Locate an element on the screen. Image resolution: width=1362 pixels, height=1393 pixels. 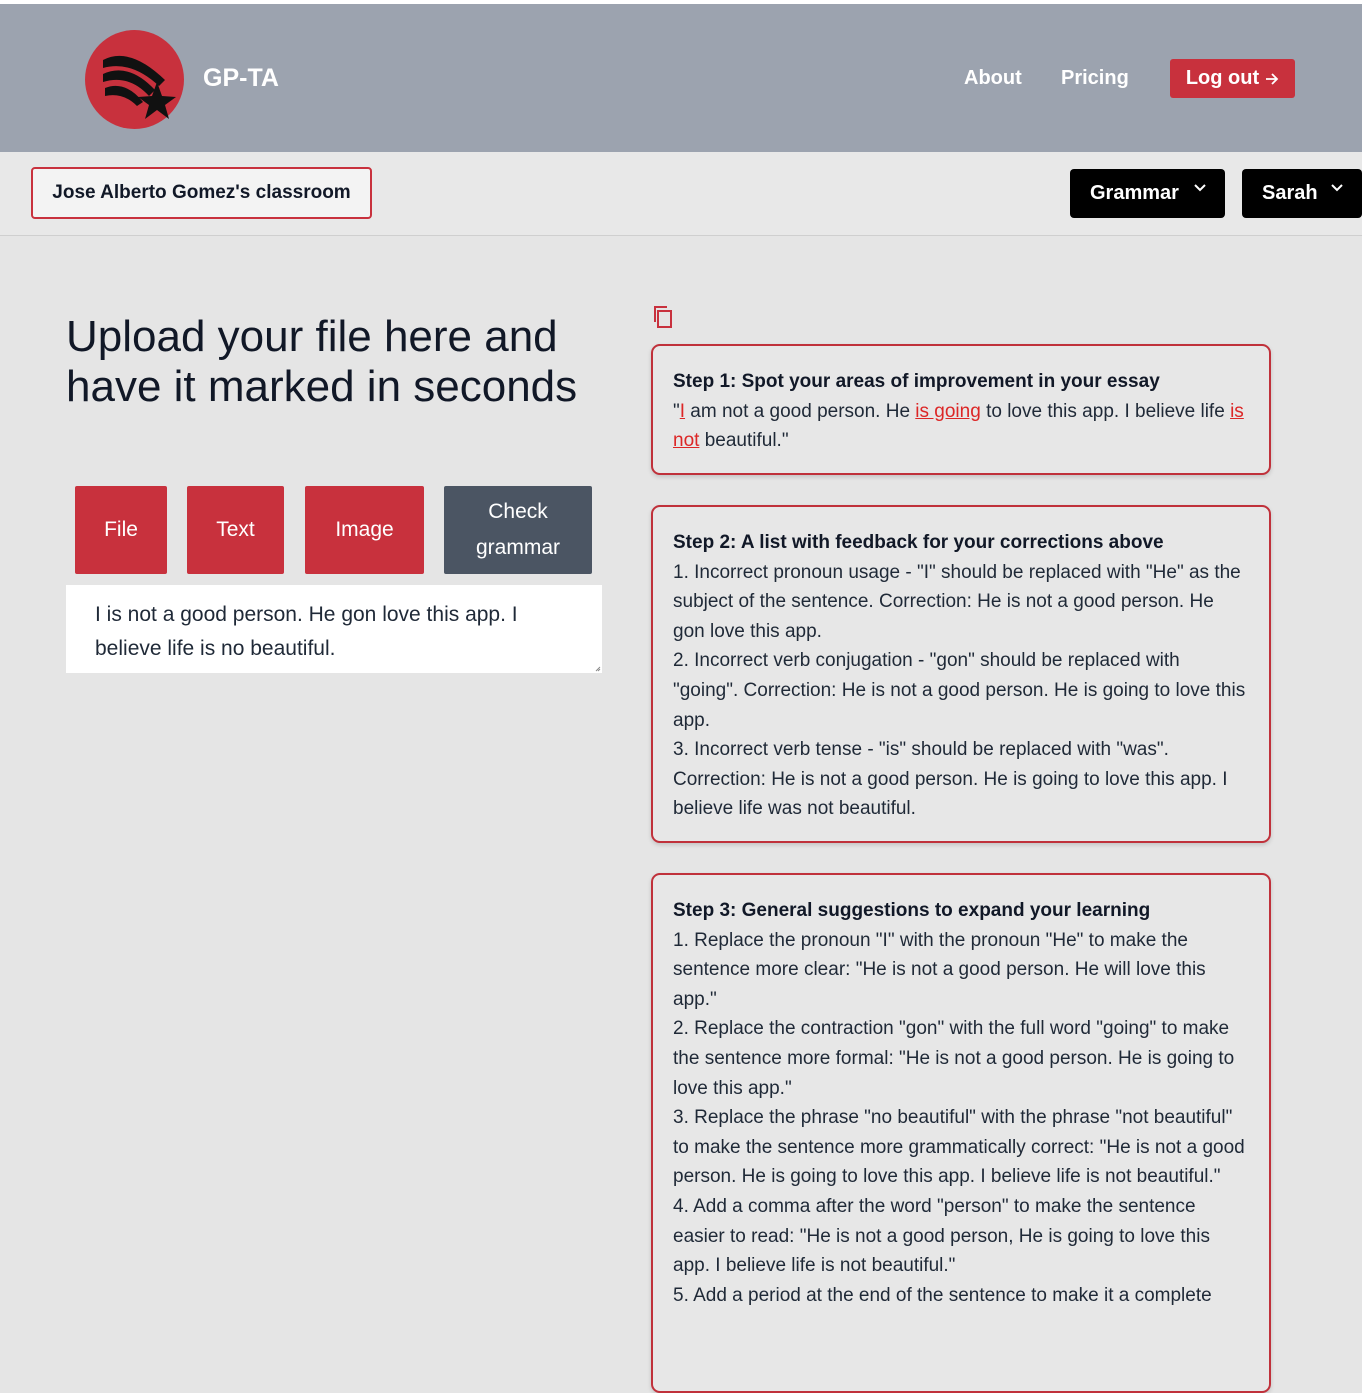
check-grammar-button: Check grammar is located at coordinates (518, 530).